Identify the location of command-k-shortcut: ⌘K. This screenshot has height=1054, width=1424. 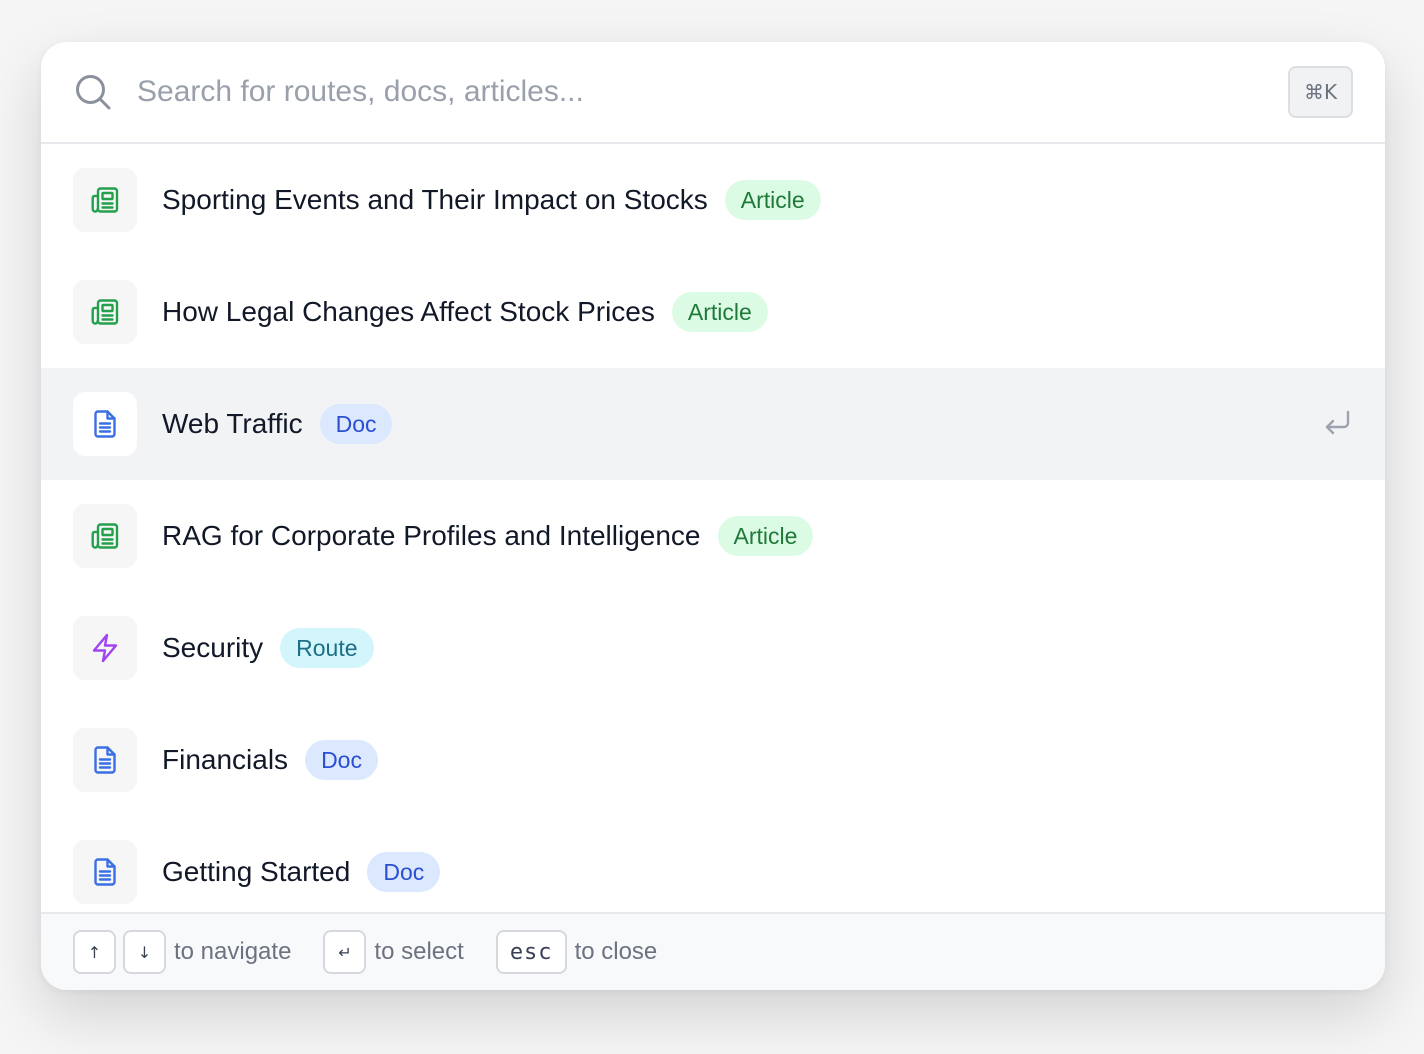
(1320, 92).